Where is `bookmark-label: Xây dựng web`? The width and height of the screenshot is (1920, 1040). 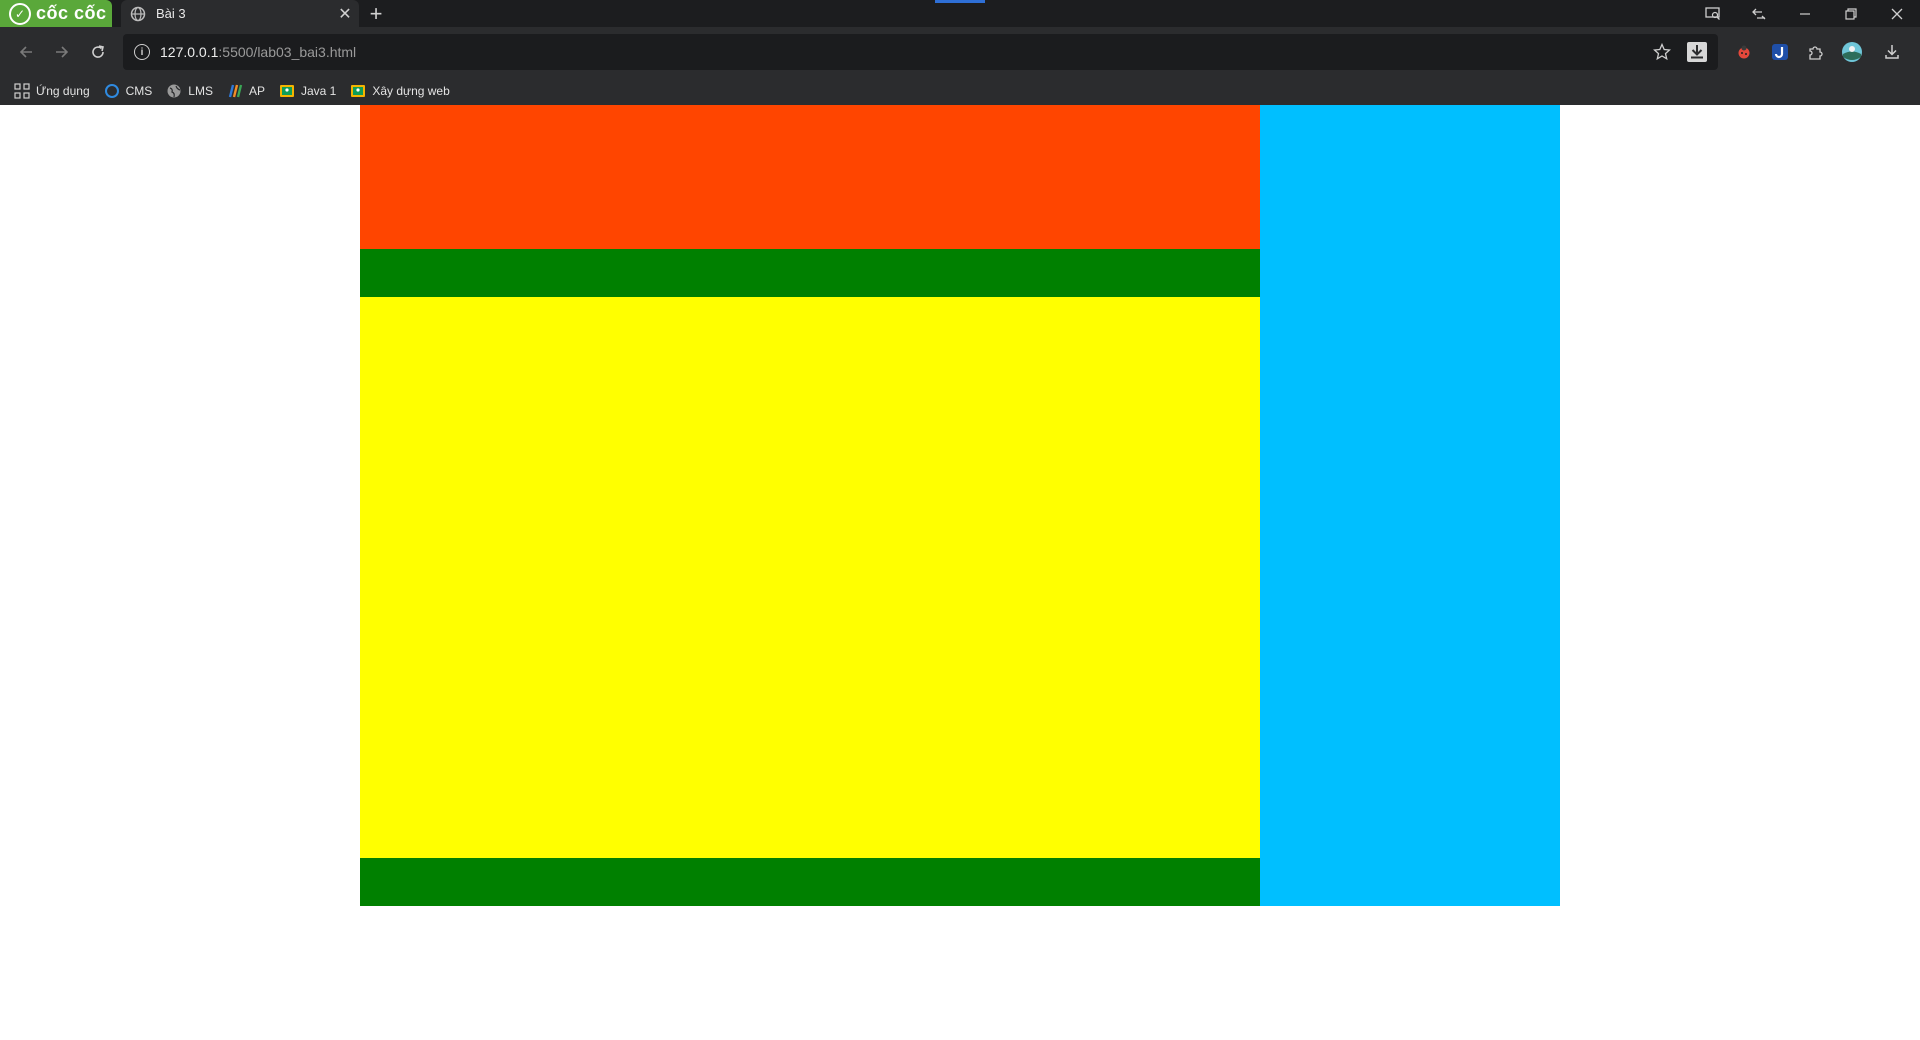
bookmark-label: Xây dựng web is located at coordinates (411, 91).